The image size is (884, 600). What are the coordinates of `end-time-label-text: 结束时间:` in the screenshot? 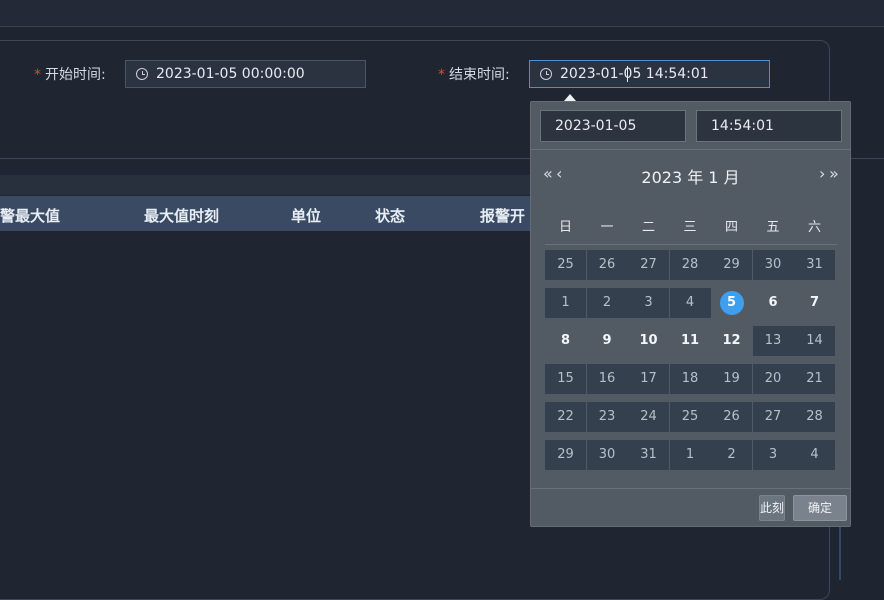 It's located at (479, 75).